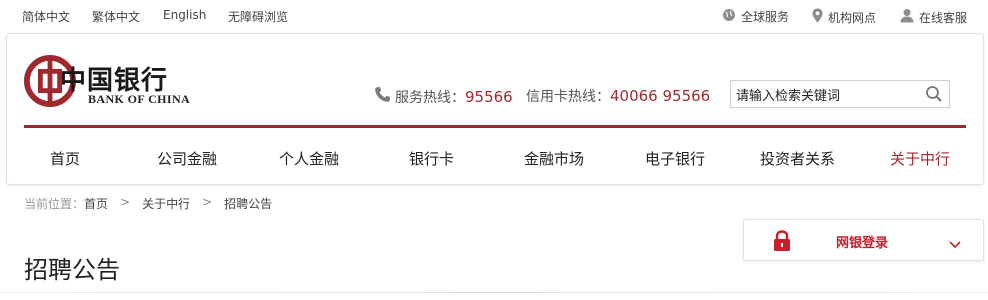  Describe the element at coordinates (96, 203) in the screenshot. I see `breadcrumb-home: 首页` at that location.